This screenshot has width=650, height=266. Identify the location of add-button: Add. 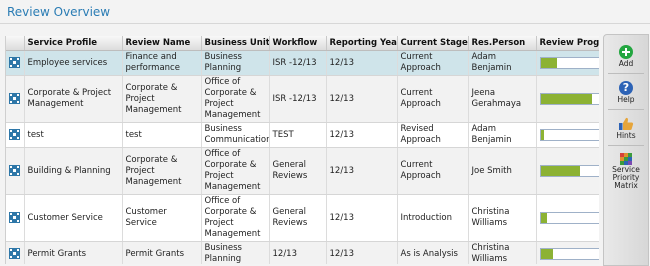
(626, 56).